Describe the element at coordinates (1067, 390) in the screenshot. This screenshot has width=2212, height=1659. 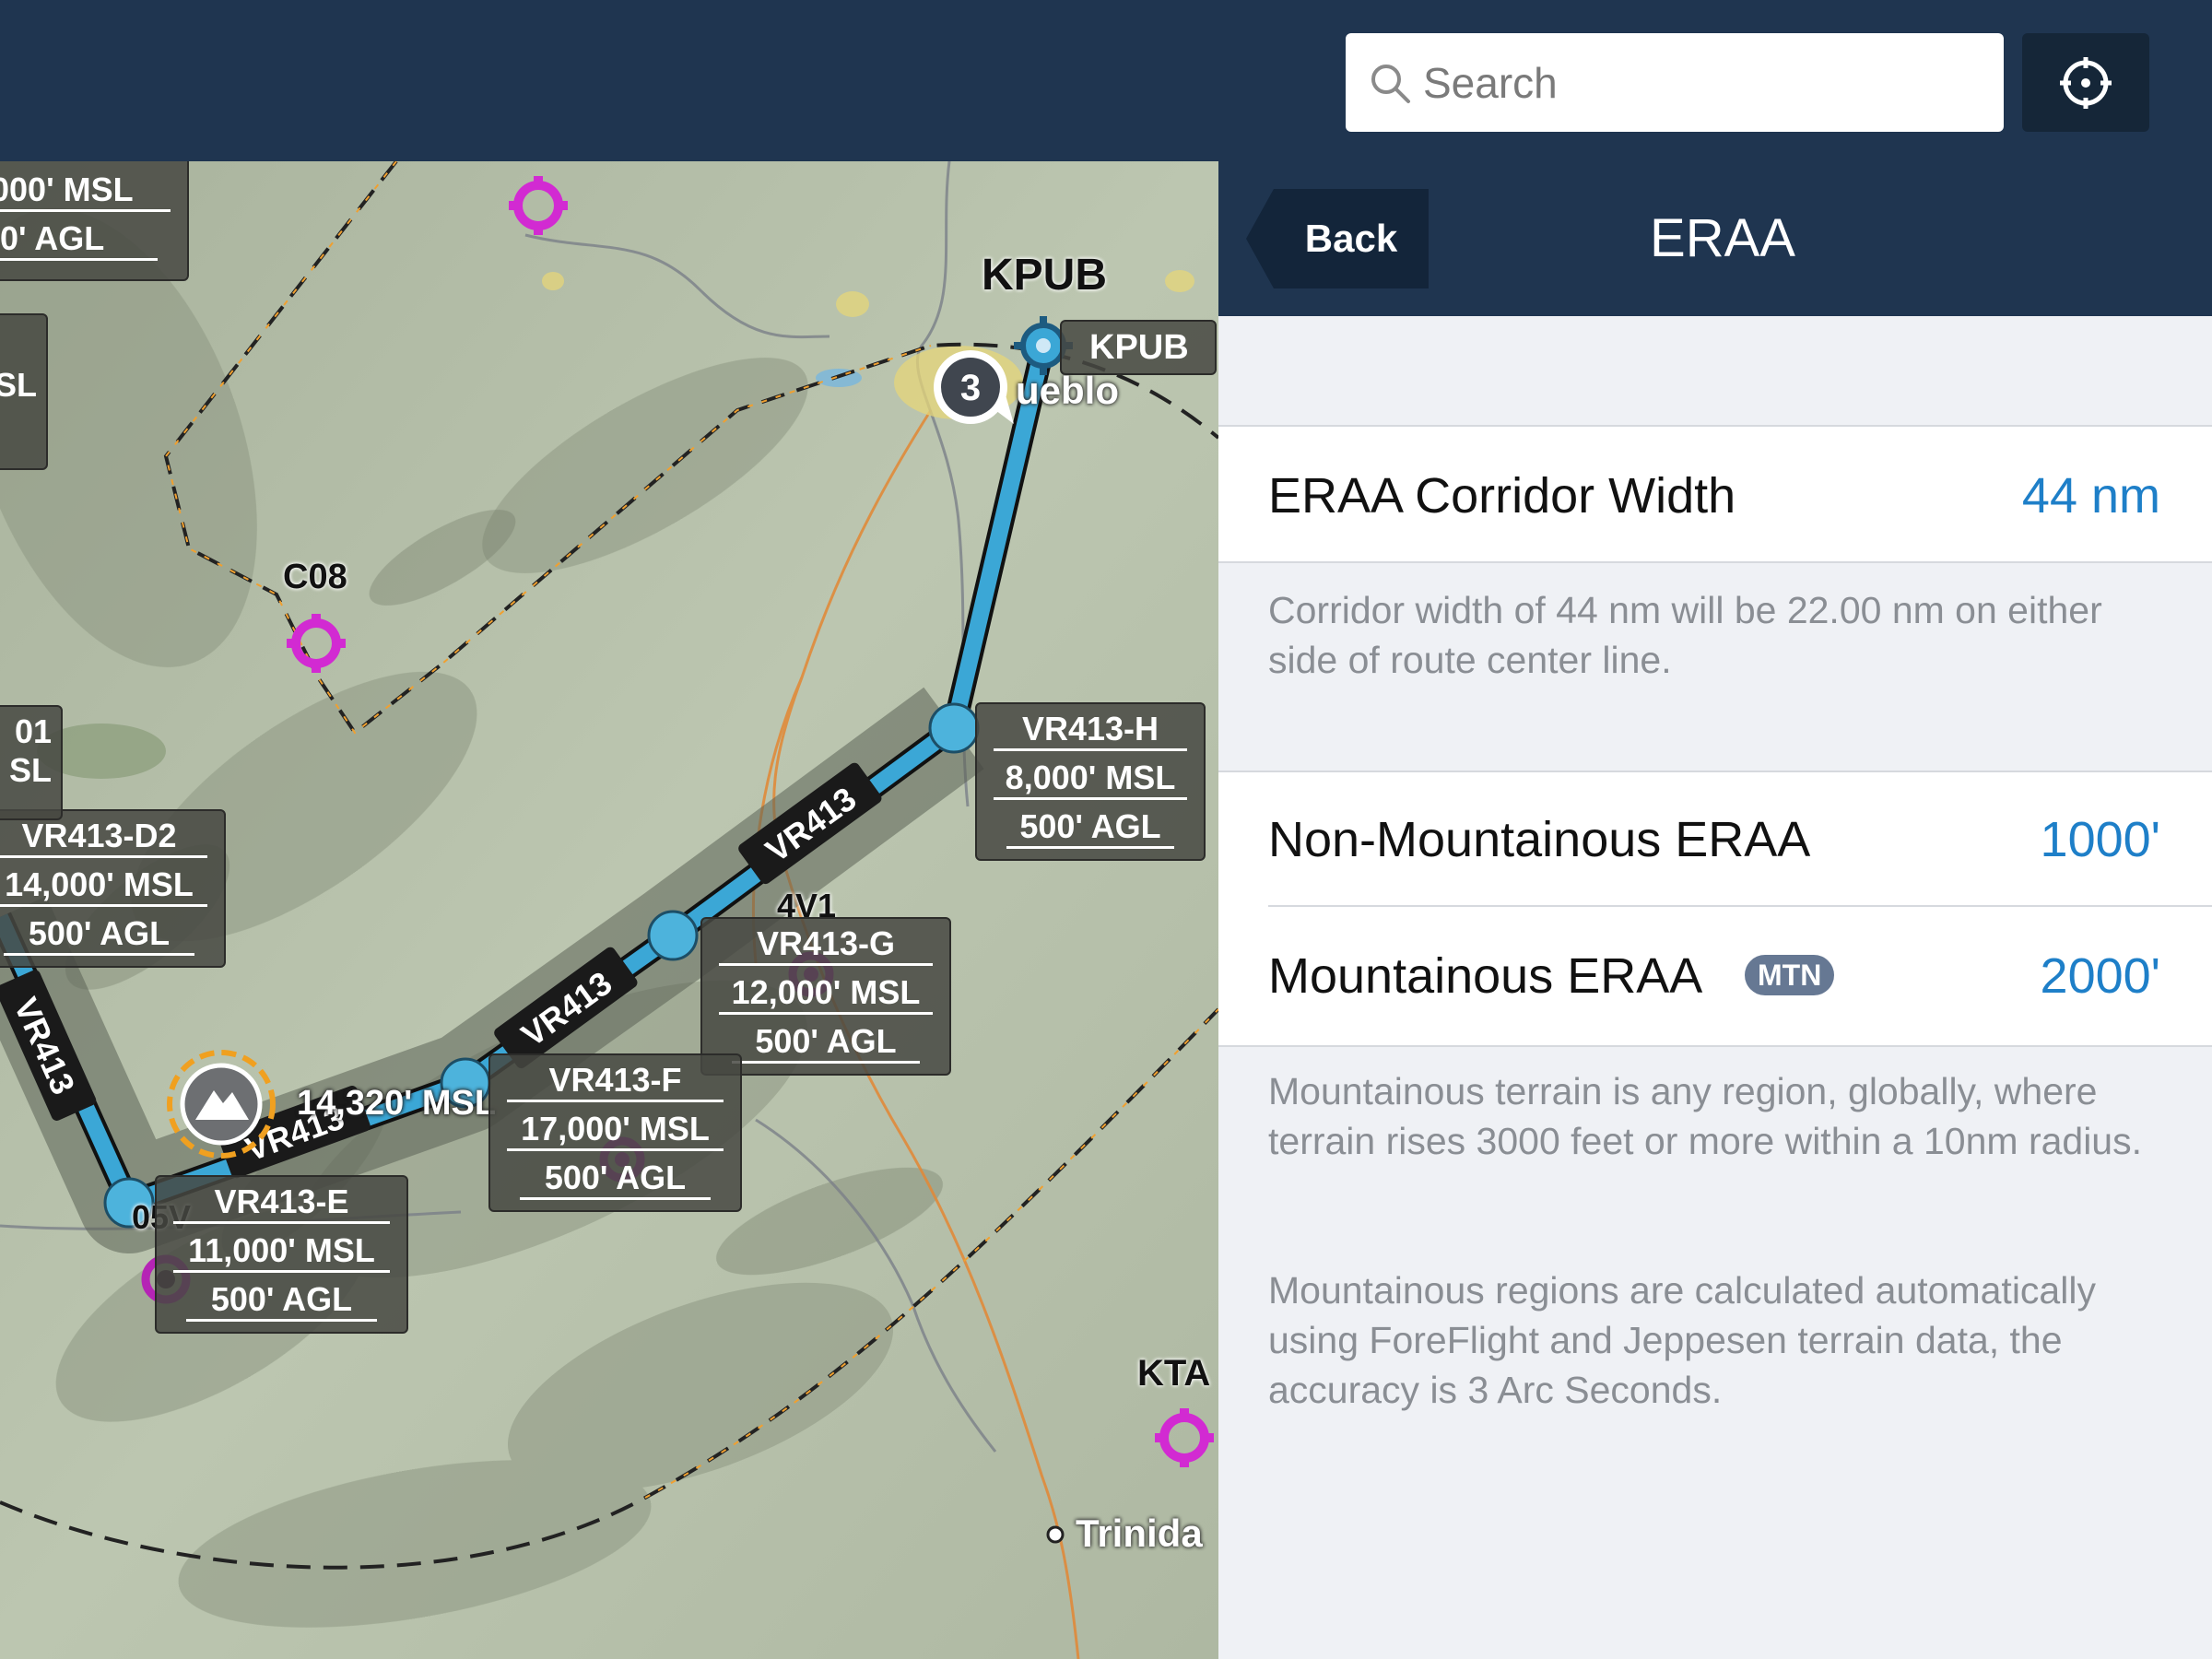
I see `city-label: ueblo` at that location.